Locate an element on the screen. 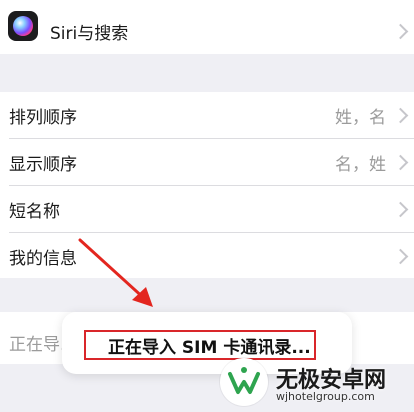 The width and height of the screenshot is (414, 412). short-name-row: 短名称 is located at coordinates (207, 209).